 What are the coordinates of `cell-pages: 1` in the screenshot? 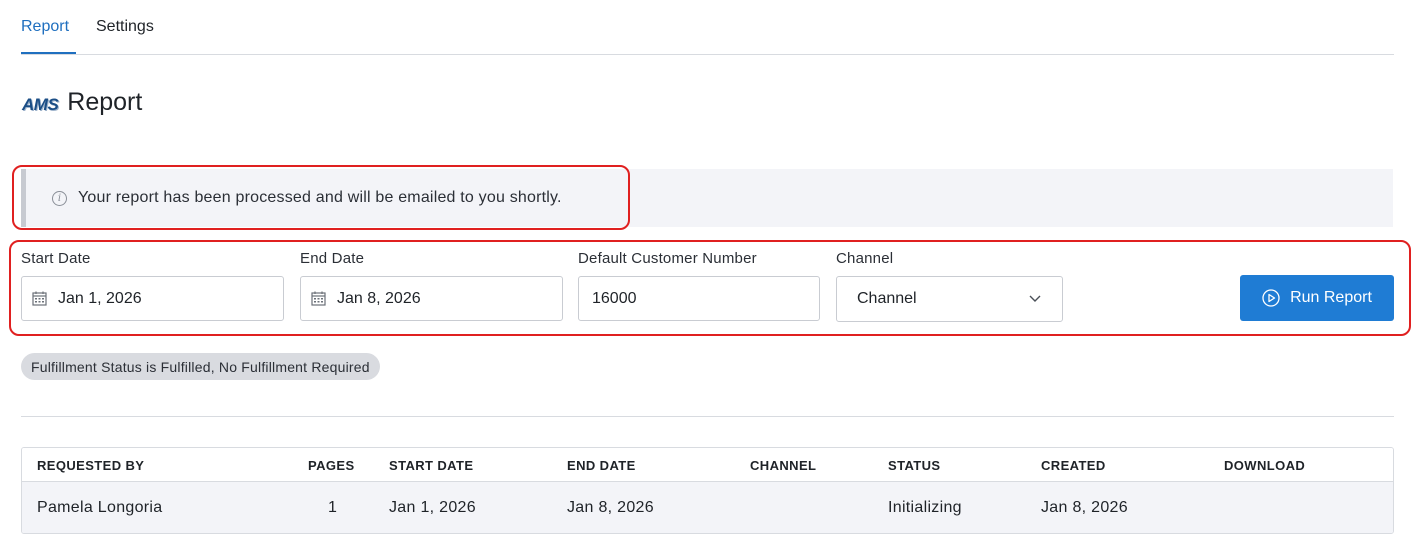 It's located at (333, 507).